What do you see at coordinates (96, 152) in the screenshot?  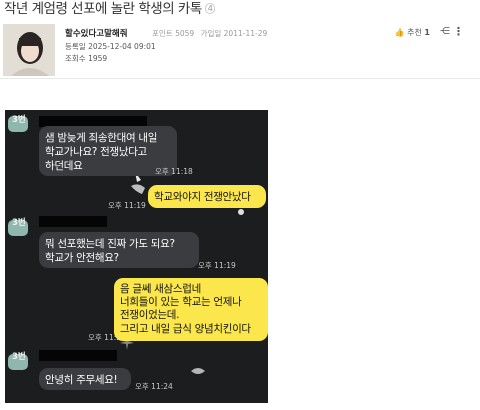 I see `message-line: 학교가나요? 전쟁났다고` at bounding box center [96, 152].